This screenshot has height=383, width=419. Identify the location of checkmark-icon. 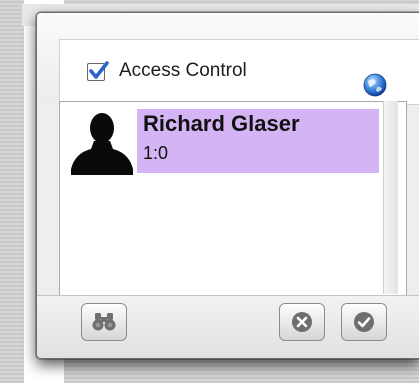
(99, 70).